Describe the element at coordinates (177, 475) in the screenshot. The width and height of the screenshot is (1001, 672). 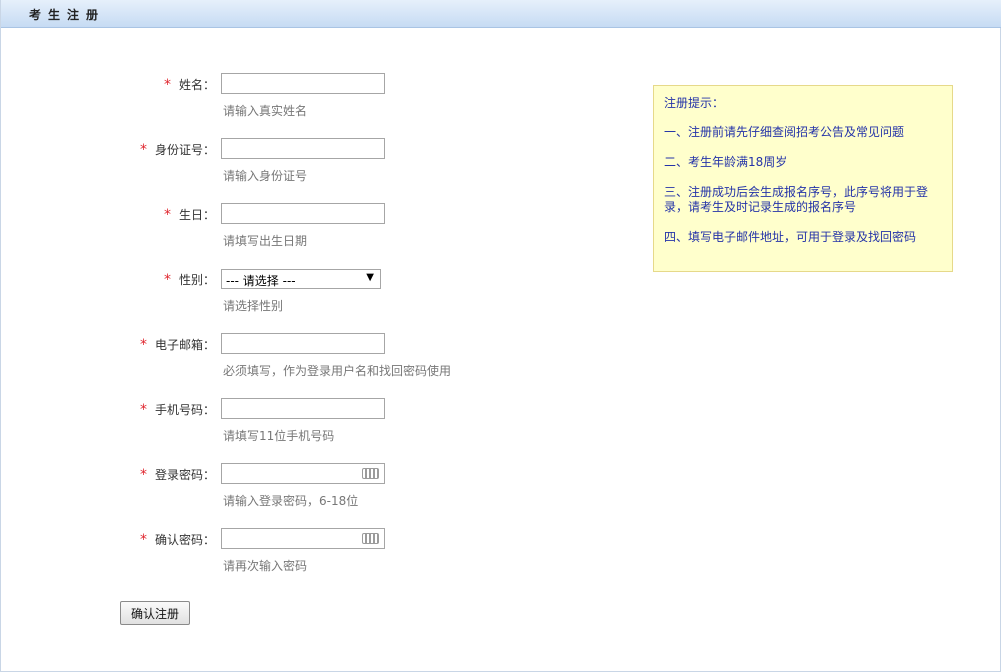
I see `password-label: * 登录密码：` at that location.